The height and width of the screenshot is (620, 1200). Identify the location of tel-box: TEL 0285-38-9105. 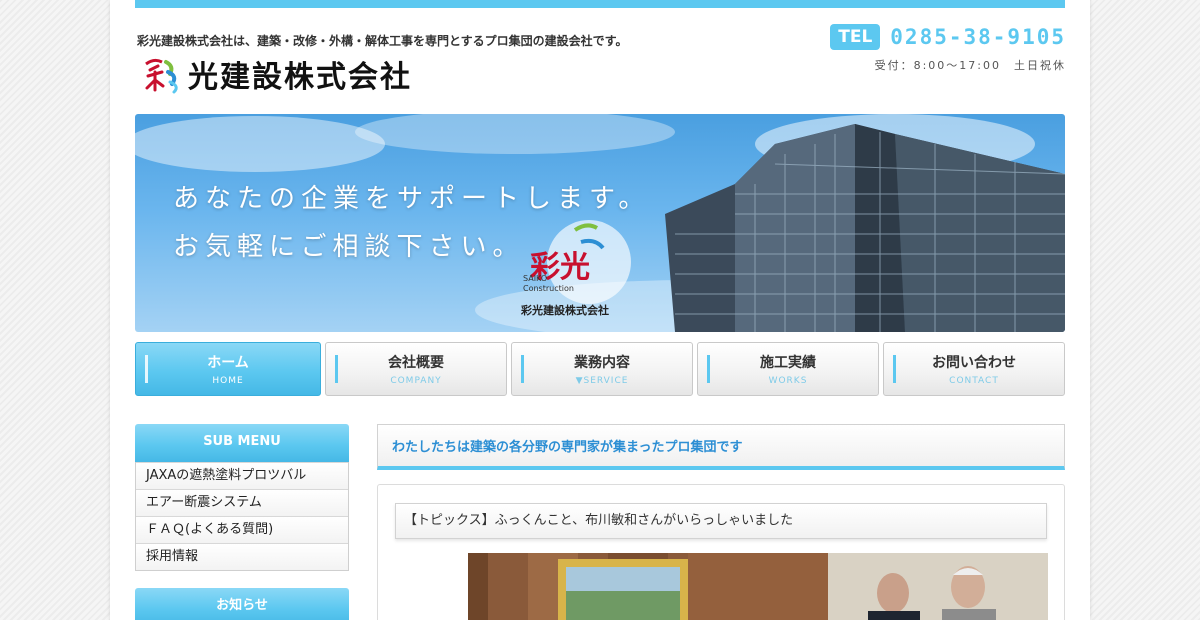
(948, 37).